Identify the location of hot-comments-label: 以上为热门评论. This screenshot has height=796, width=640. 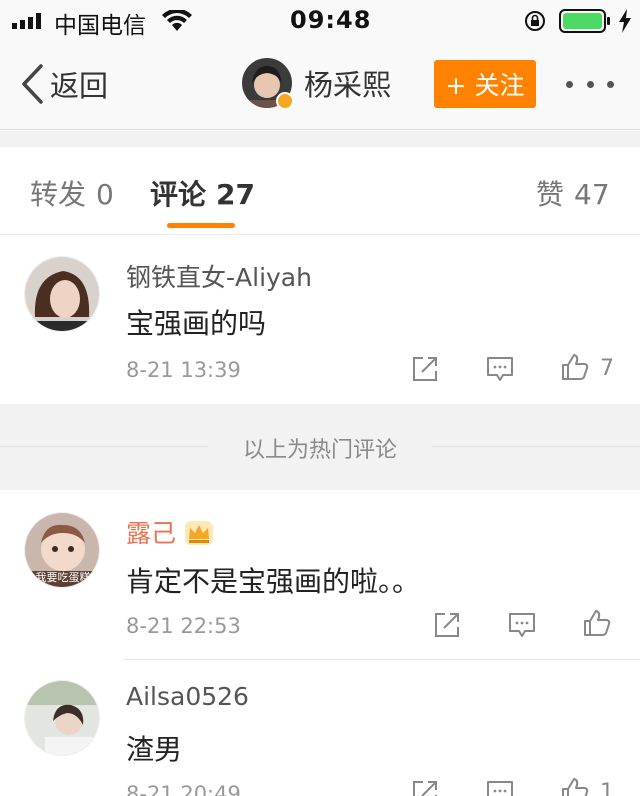
(319, 450).